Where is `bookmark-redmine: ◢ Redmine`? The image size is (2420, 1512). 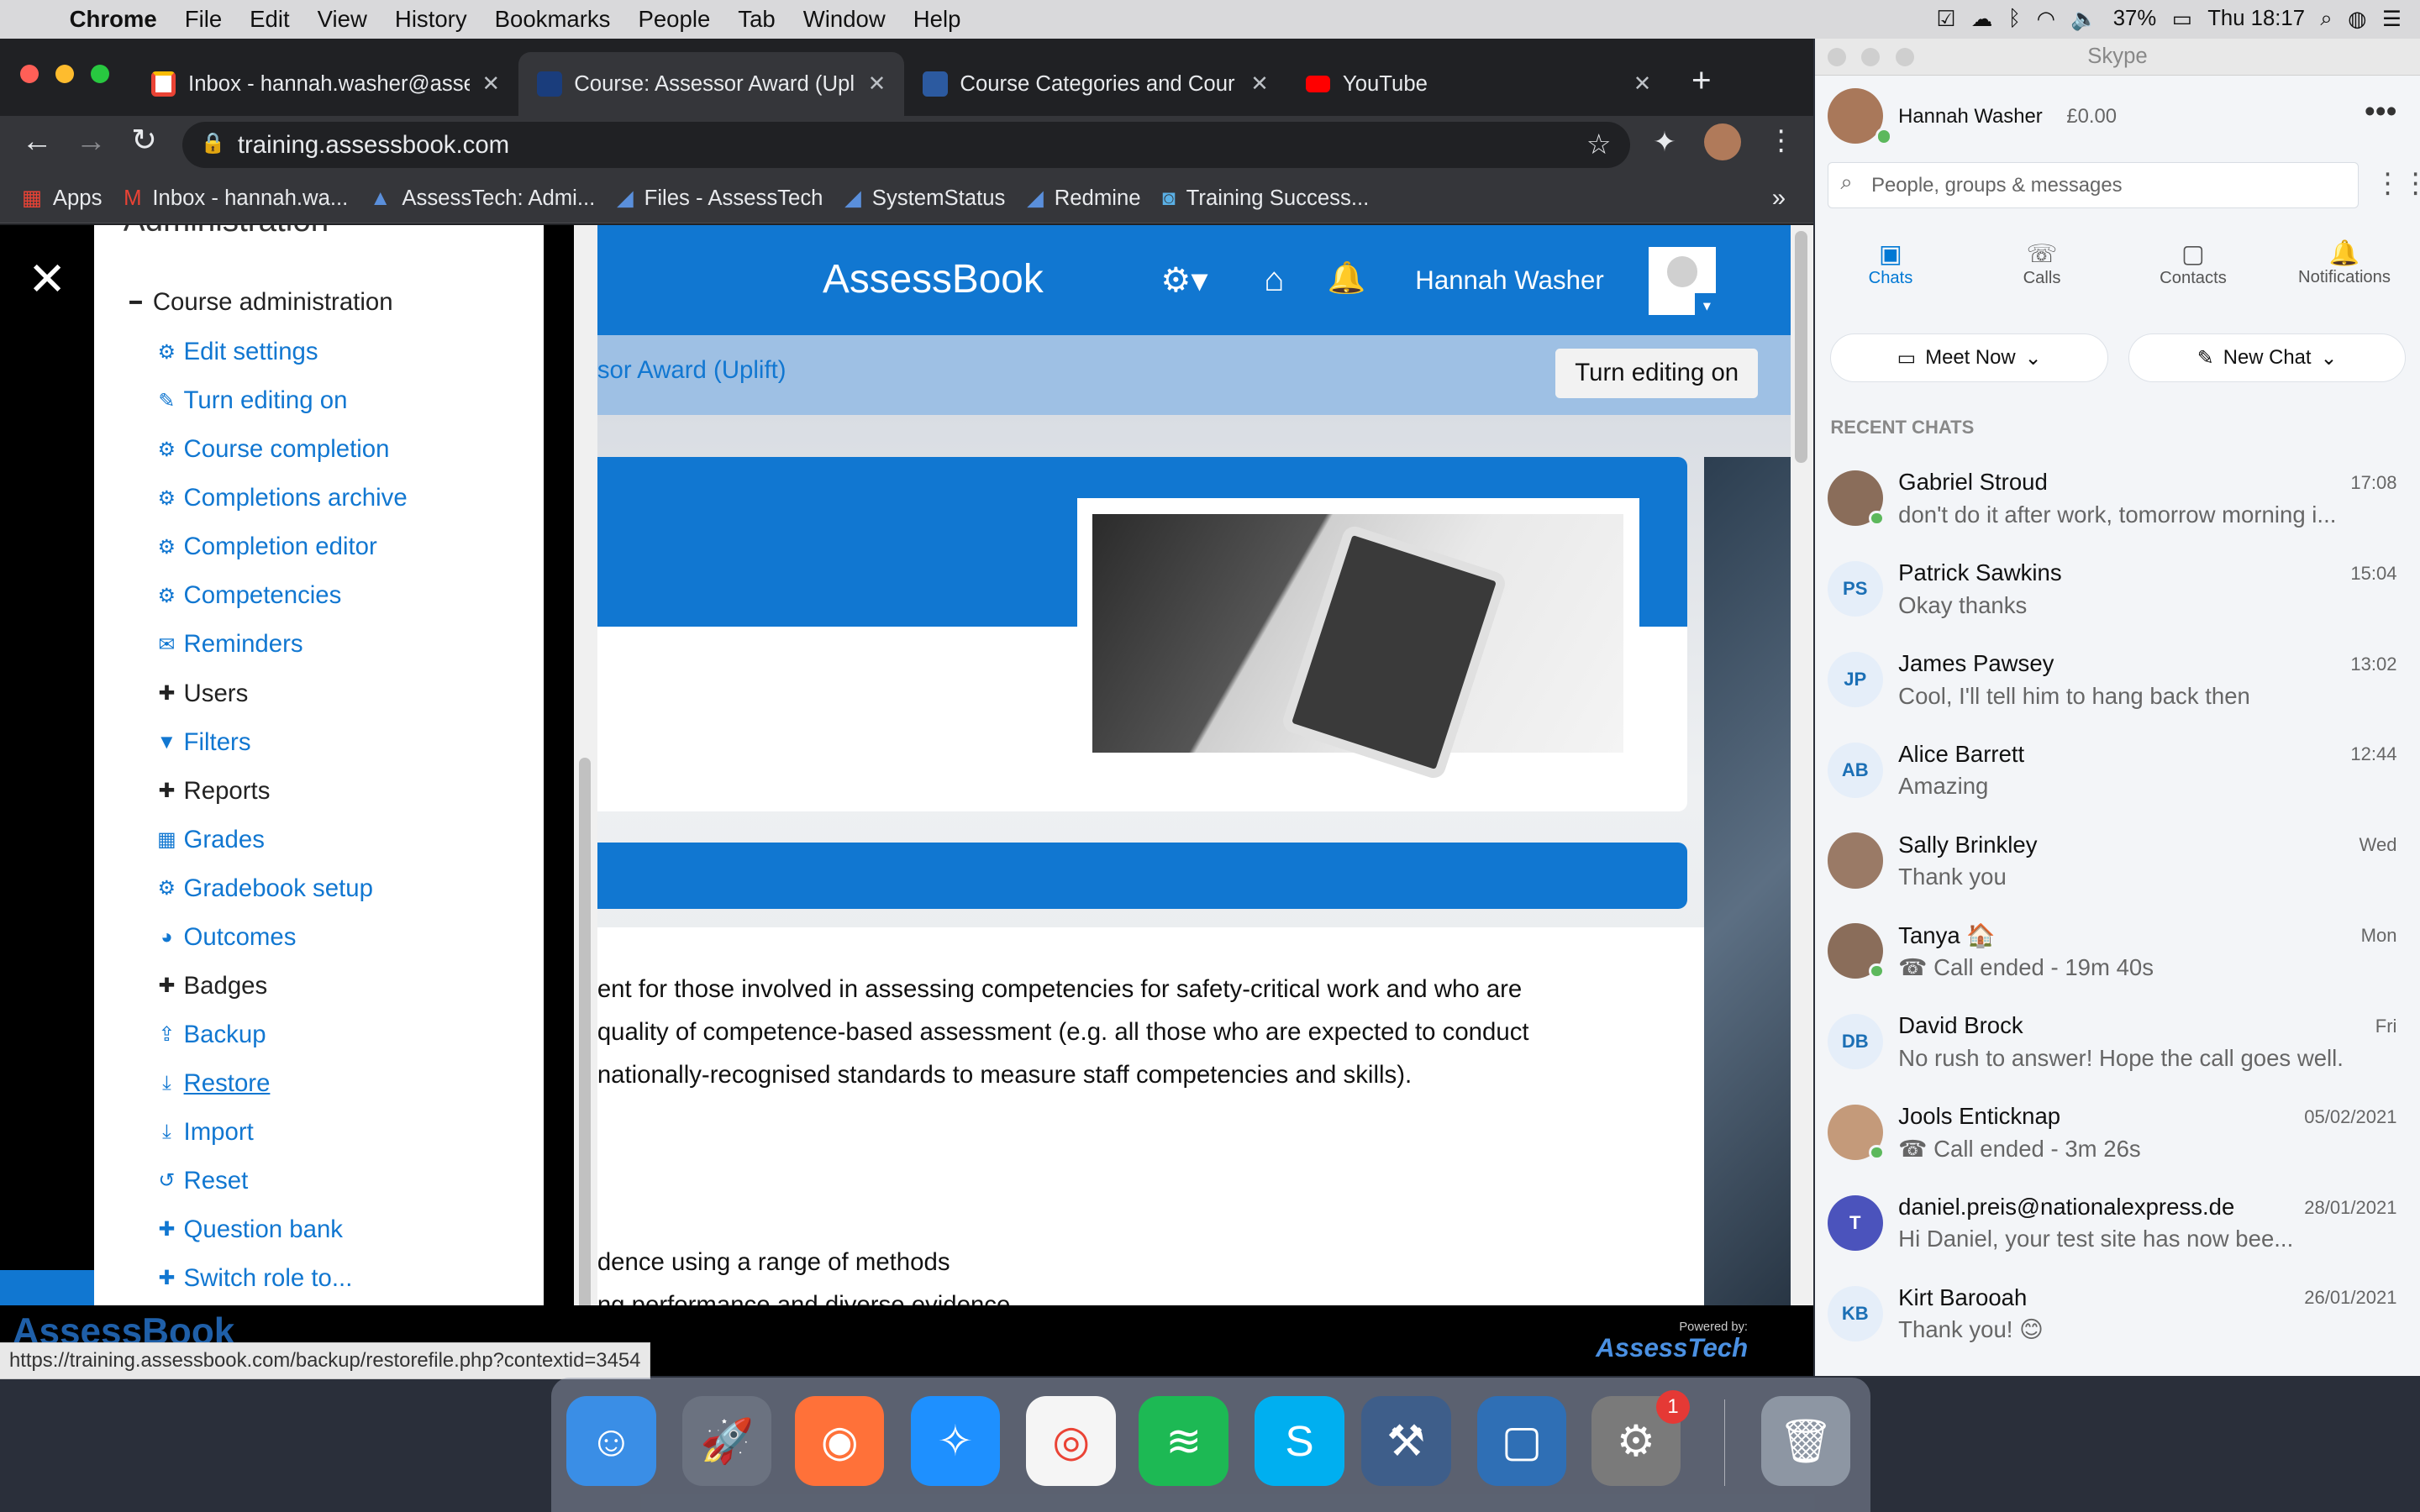
bookmark-redmine: ◢ Redmine is located at coordinates (1084, 198).